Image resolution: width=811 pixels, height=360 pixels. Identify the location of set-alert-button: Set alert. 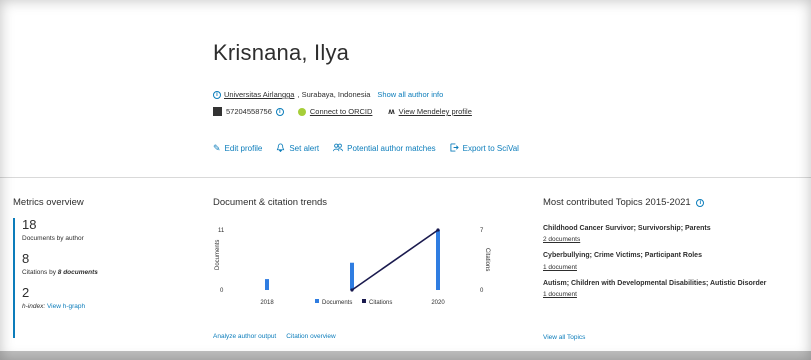
(297, 148).